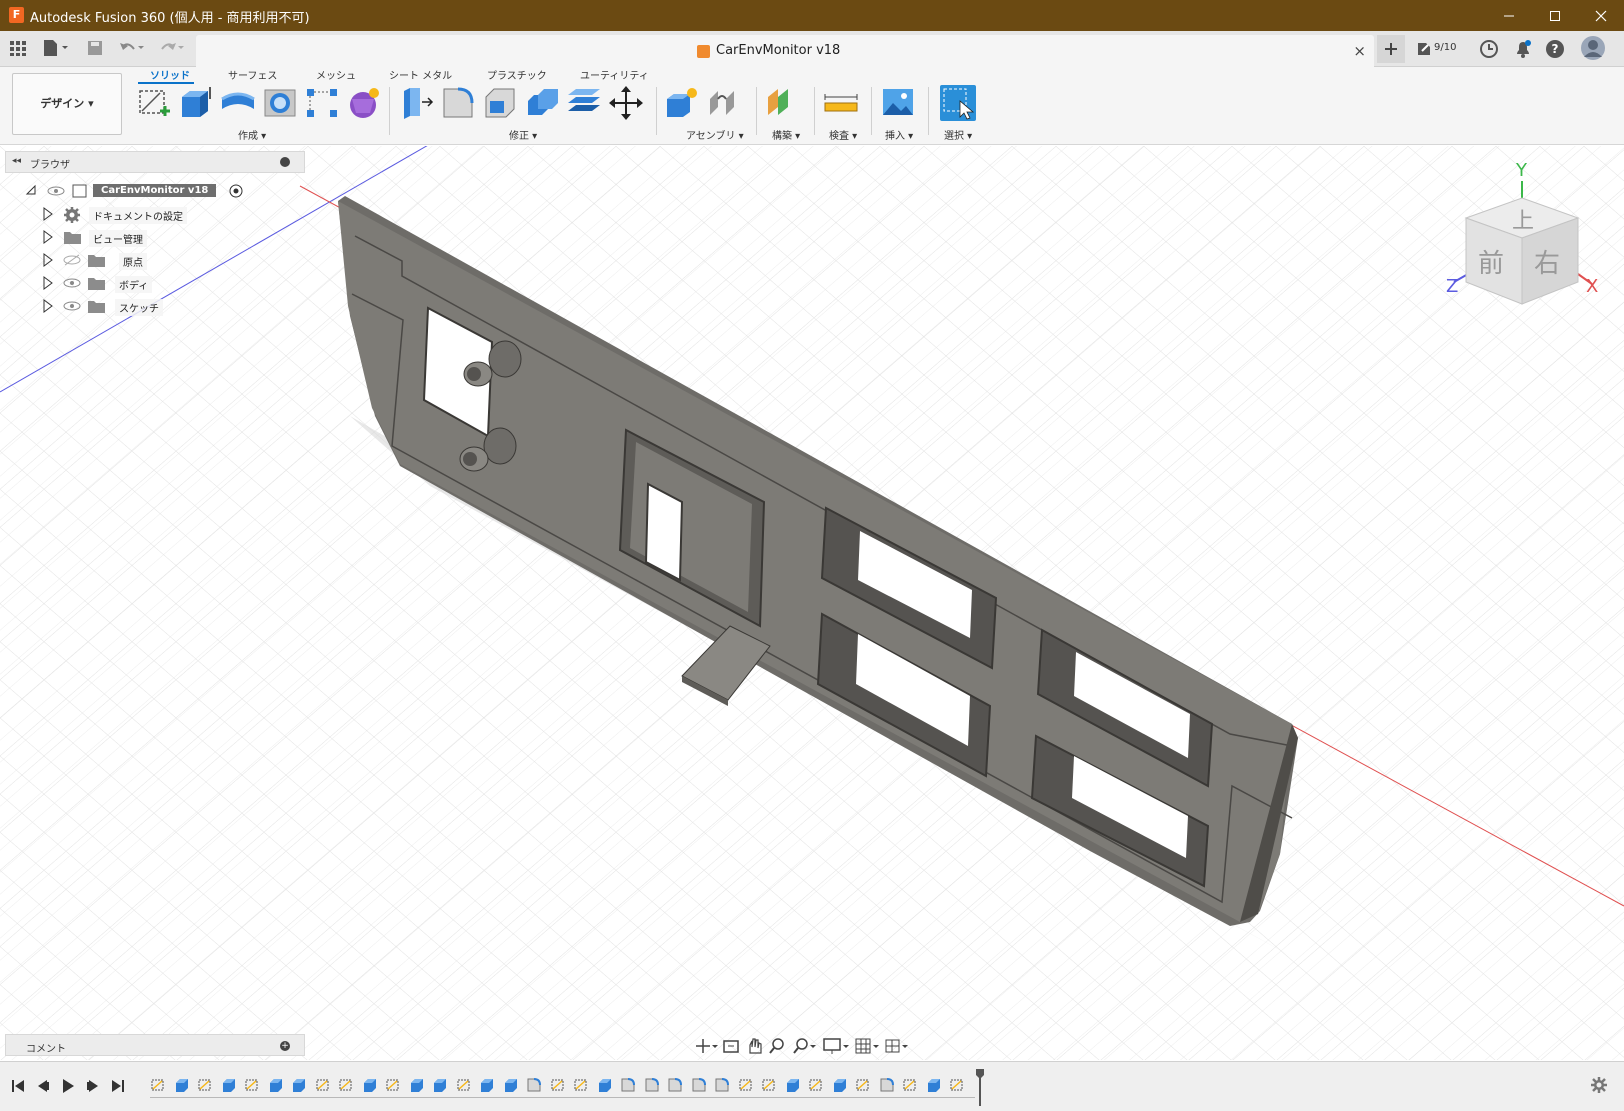  I want to click on file-menu-button, so click(56, 49).